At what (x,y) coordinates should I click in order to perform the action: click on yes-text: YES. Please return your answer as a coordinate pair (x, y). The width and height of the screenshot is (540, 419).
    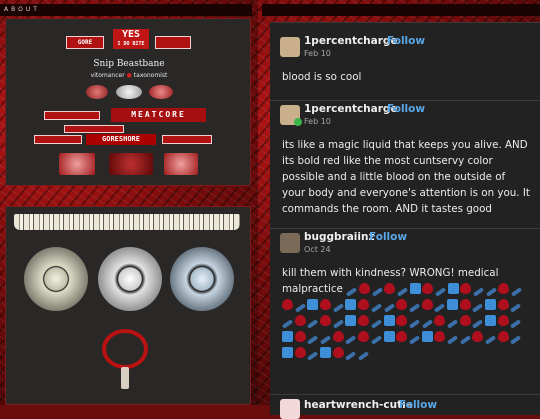
    Looking at the image, I should click on (131, 34).